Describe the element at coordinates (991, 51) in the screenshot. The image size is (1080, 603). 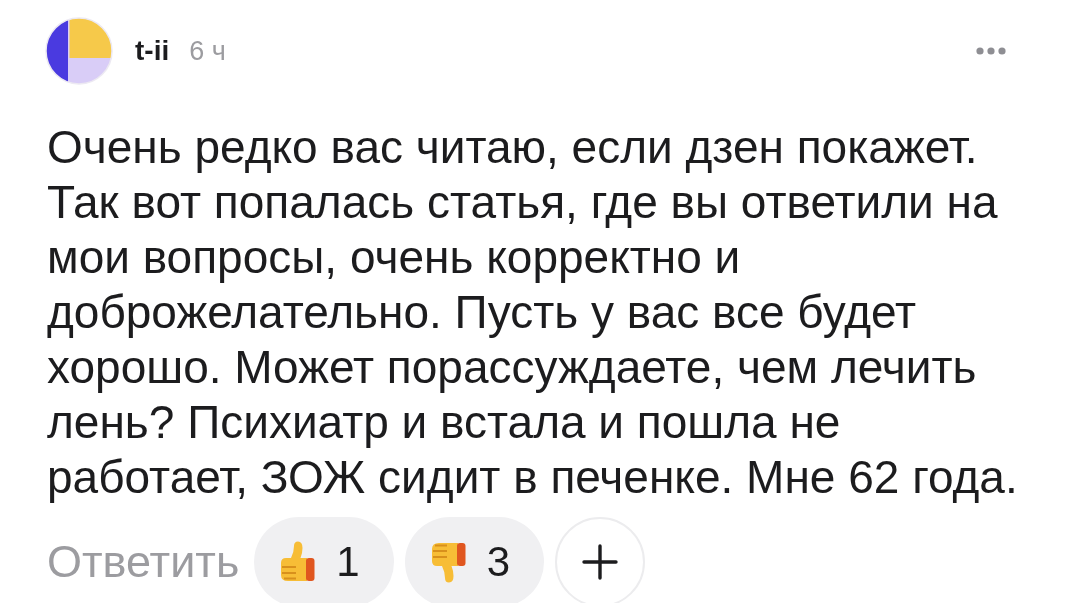
I see `more-icon` at that location.